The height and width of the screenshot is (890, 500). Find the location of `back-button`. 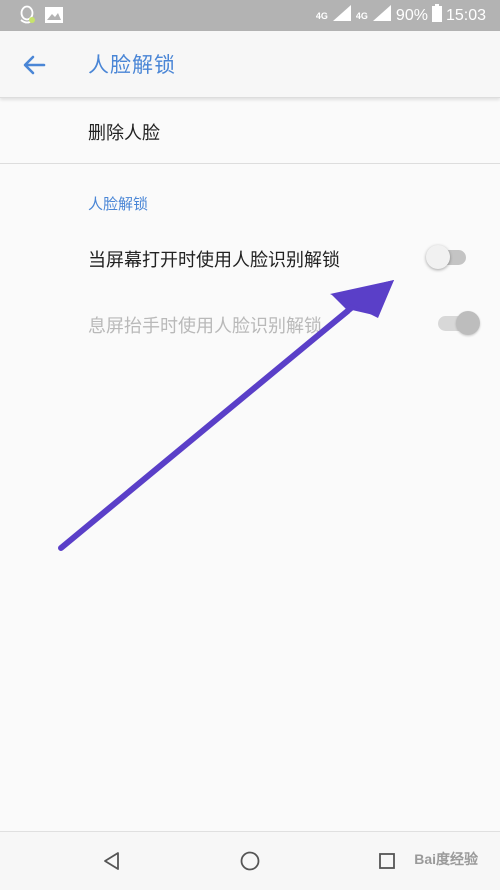

back-button is located at coordinates (34, 65).